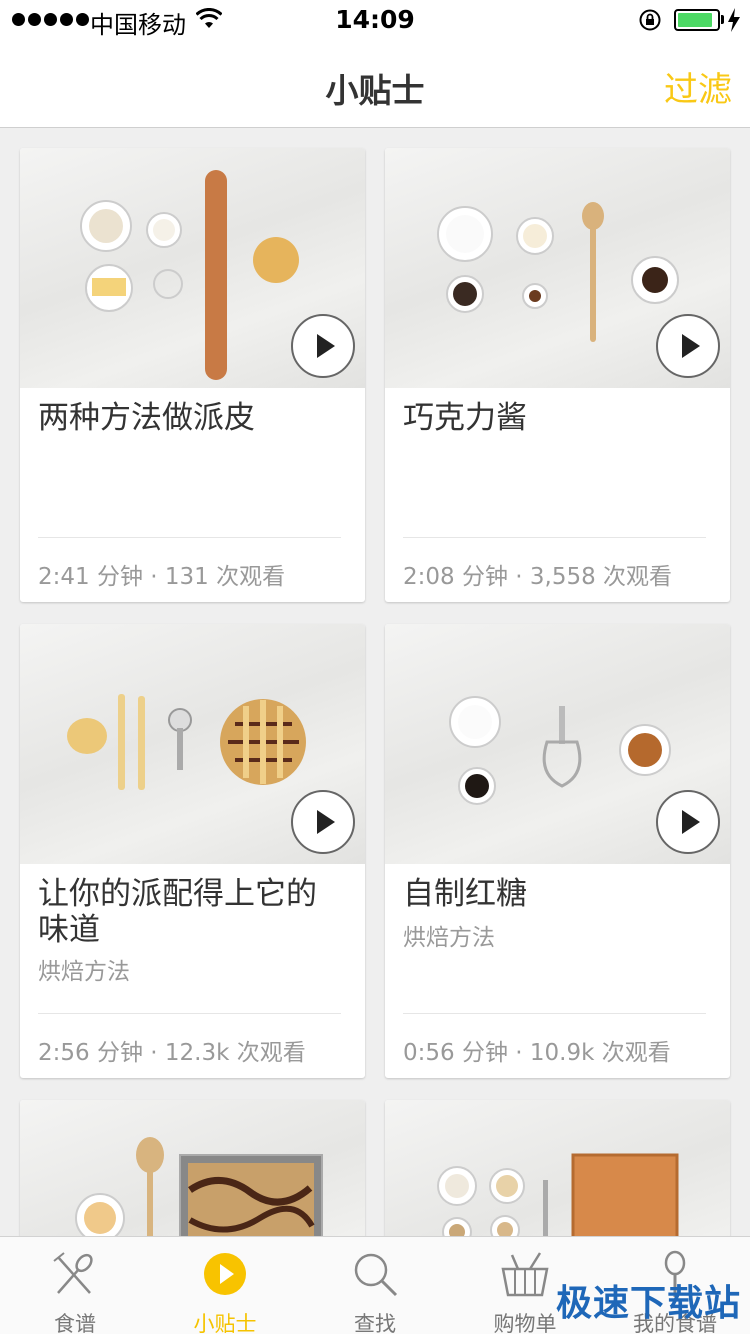  What do you see at coordinates (375, 90) in the screenshot?
I see `page-title: 小贴士` at bounding box center [375, 90].